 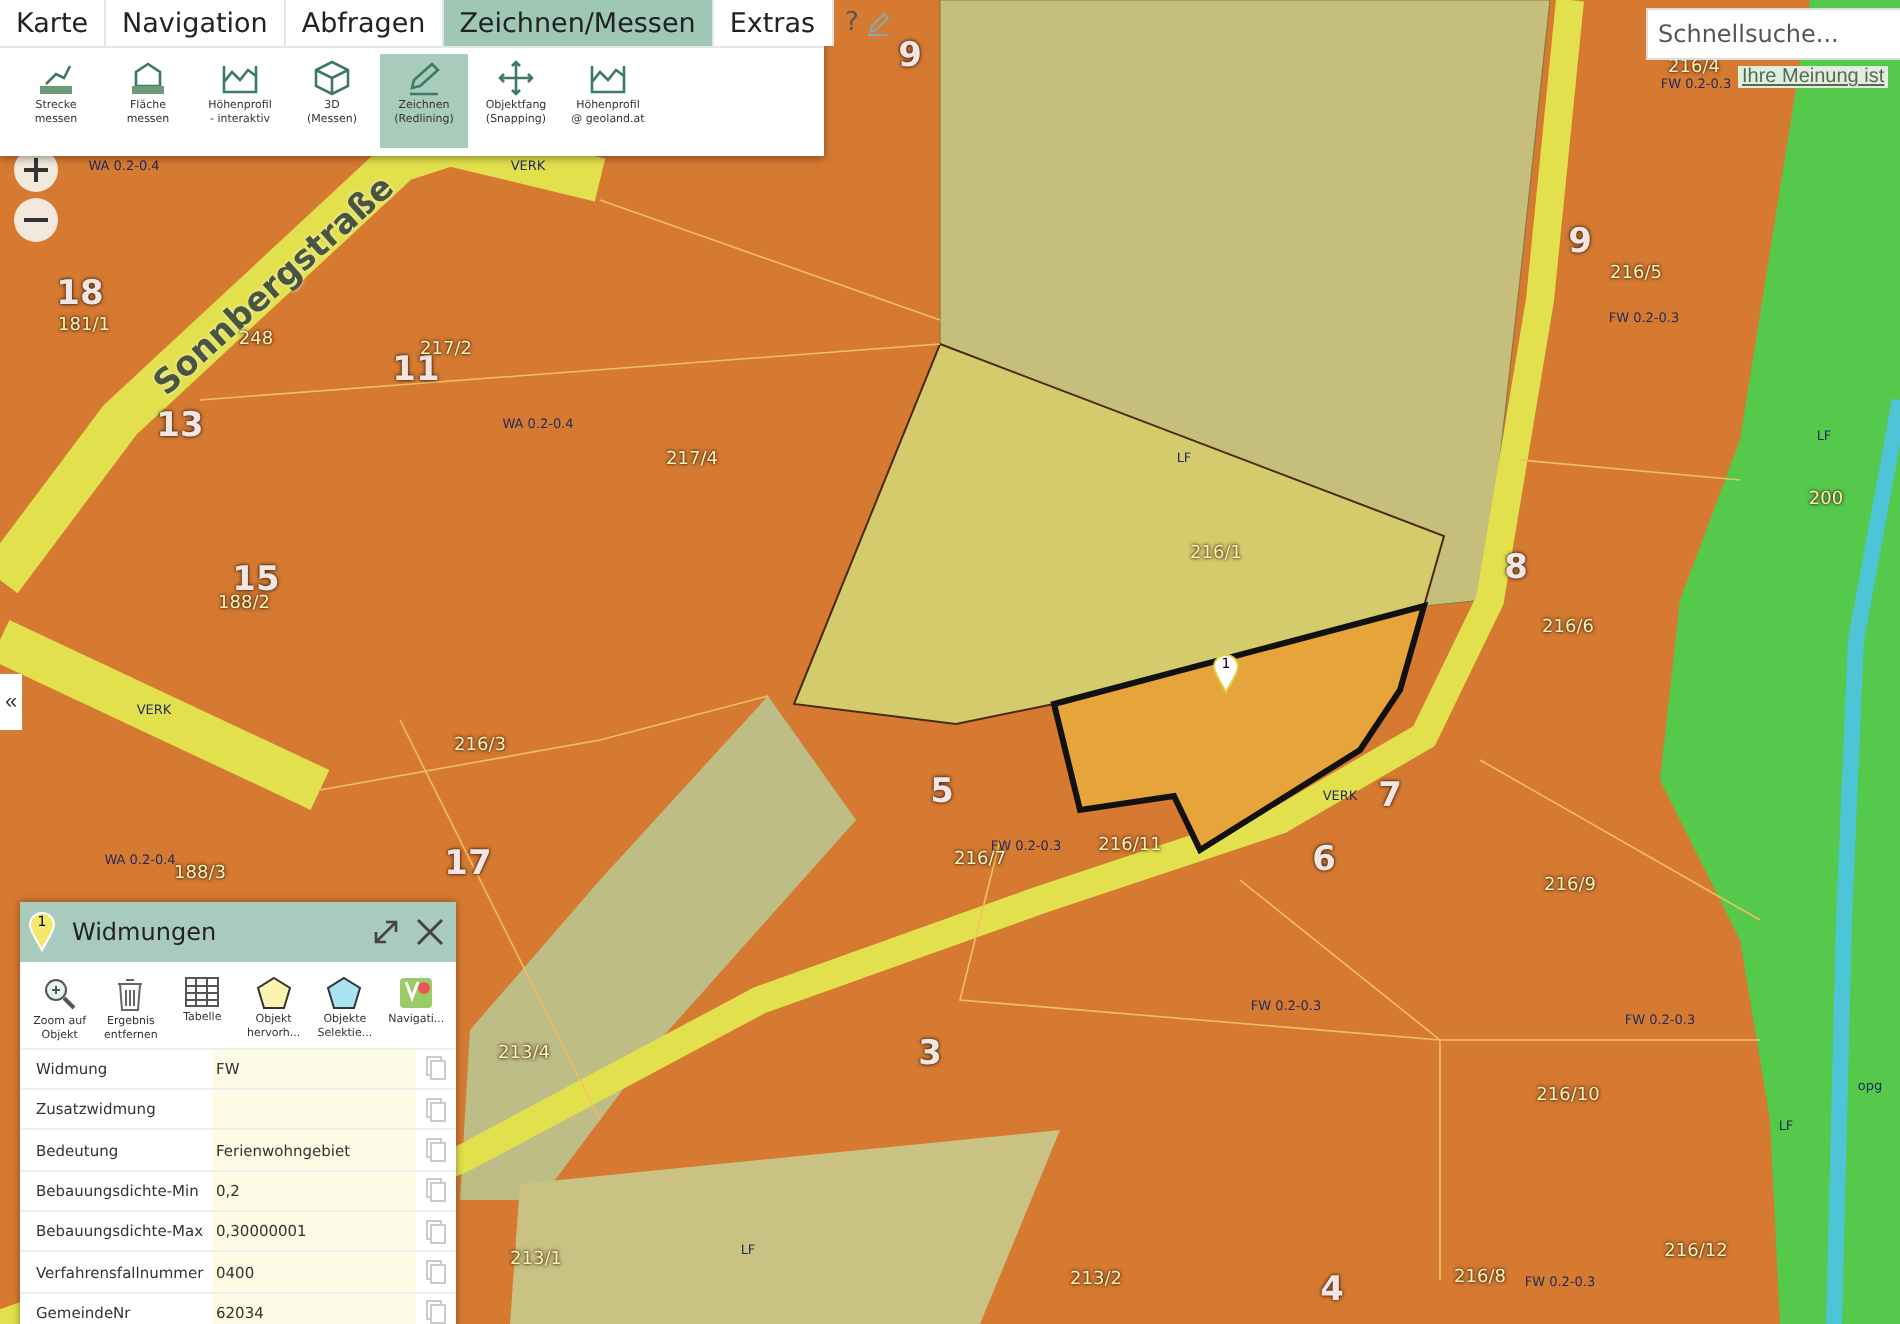 I want to click on parcel-number: 188/3, so click(x=200, y=874).